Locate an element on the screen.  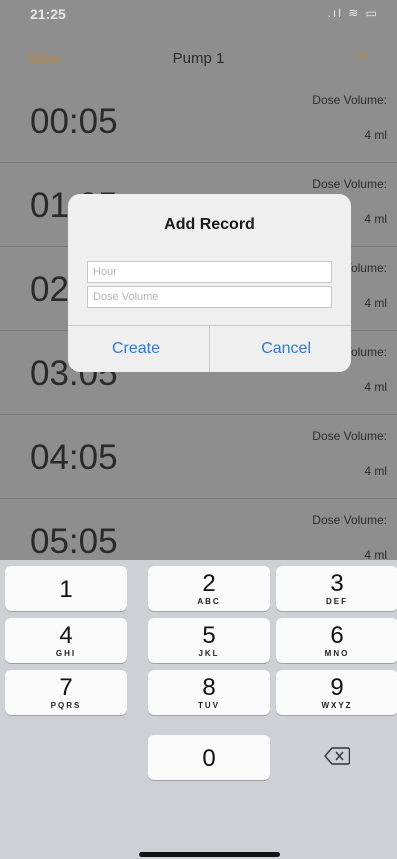
dialog-divider is located at coordinates (209, 349).